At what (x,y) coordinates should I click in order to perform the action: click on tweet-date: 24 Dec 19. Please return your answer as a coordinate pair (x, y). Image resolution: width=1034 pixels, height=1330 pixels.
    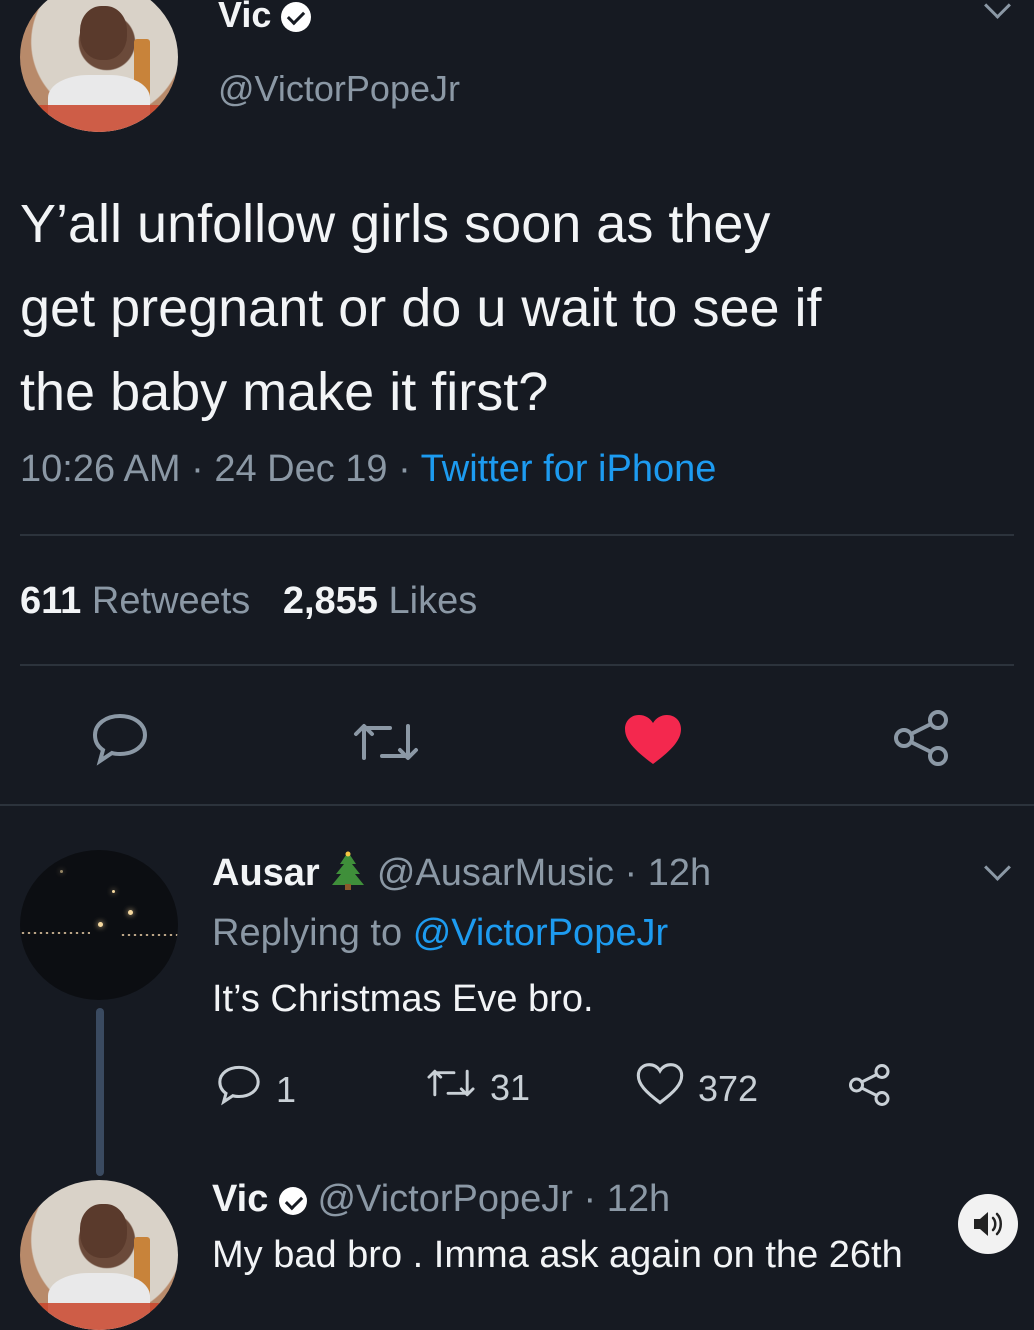
    Looking at the image, I should click on (301, 469).